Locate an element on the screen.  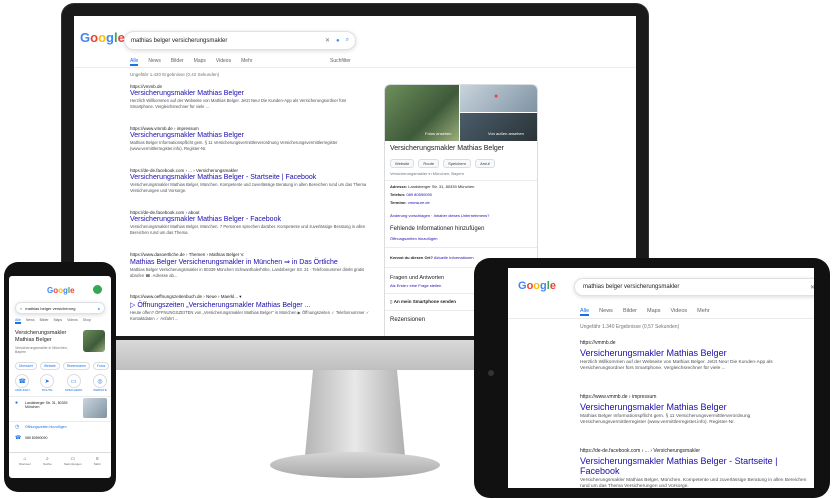
ask-question-link: Als Erste:r eine Frage stellen is located at coordinates (415, 285).